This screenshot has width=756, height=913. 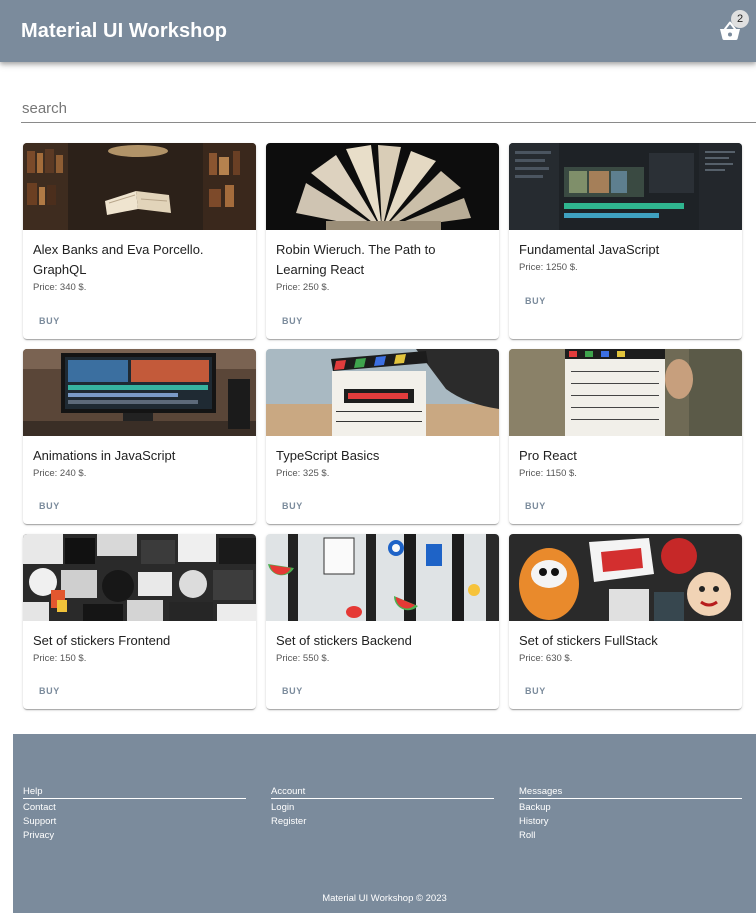 I want to click on product-card: Pro React Price: 1150 $. BUY, so click(x=625, y=436).